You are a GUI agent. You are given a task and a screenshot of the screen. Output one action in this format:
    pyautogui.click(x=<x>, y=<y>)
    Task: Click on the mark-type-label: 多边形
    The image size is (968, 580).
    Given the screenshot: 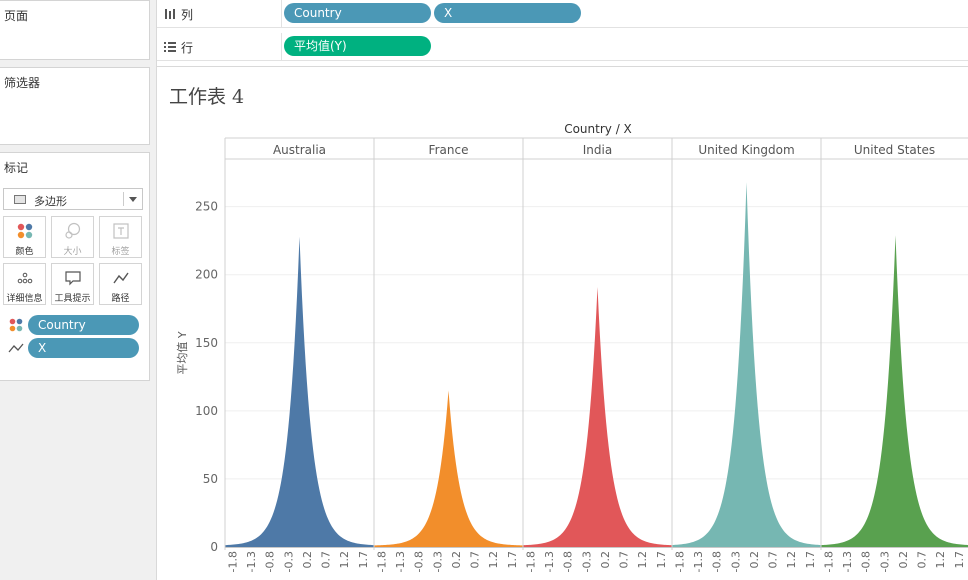 What is the action you would take?
    pyautogui.click(x=50, y=201)
    